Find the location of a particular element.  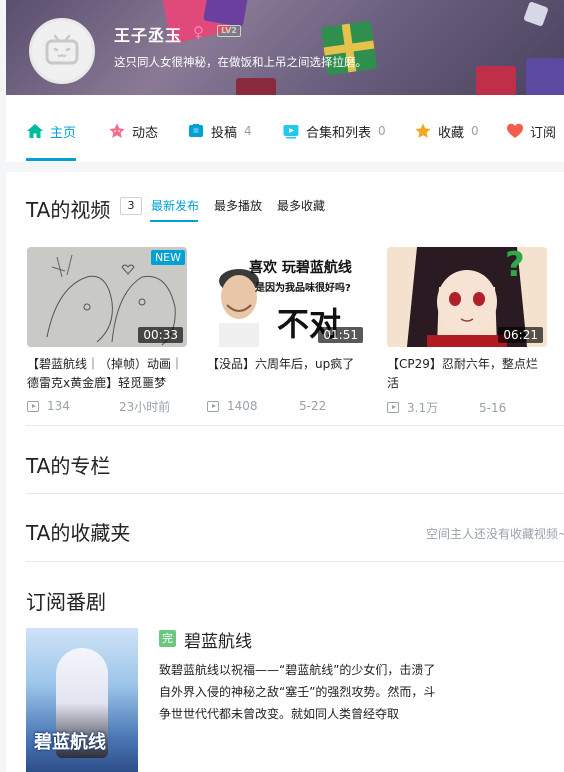

video-date: 5-22 is located at coordinates (313, 406).